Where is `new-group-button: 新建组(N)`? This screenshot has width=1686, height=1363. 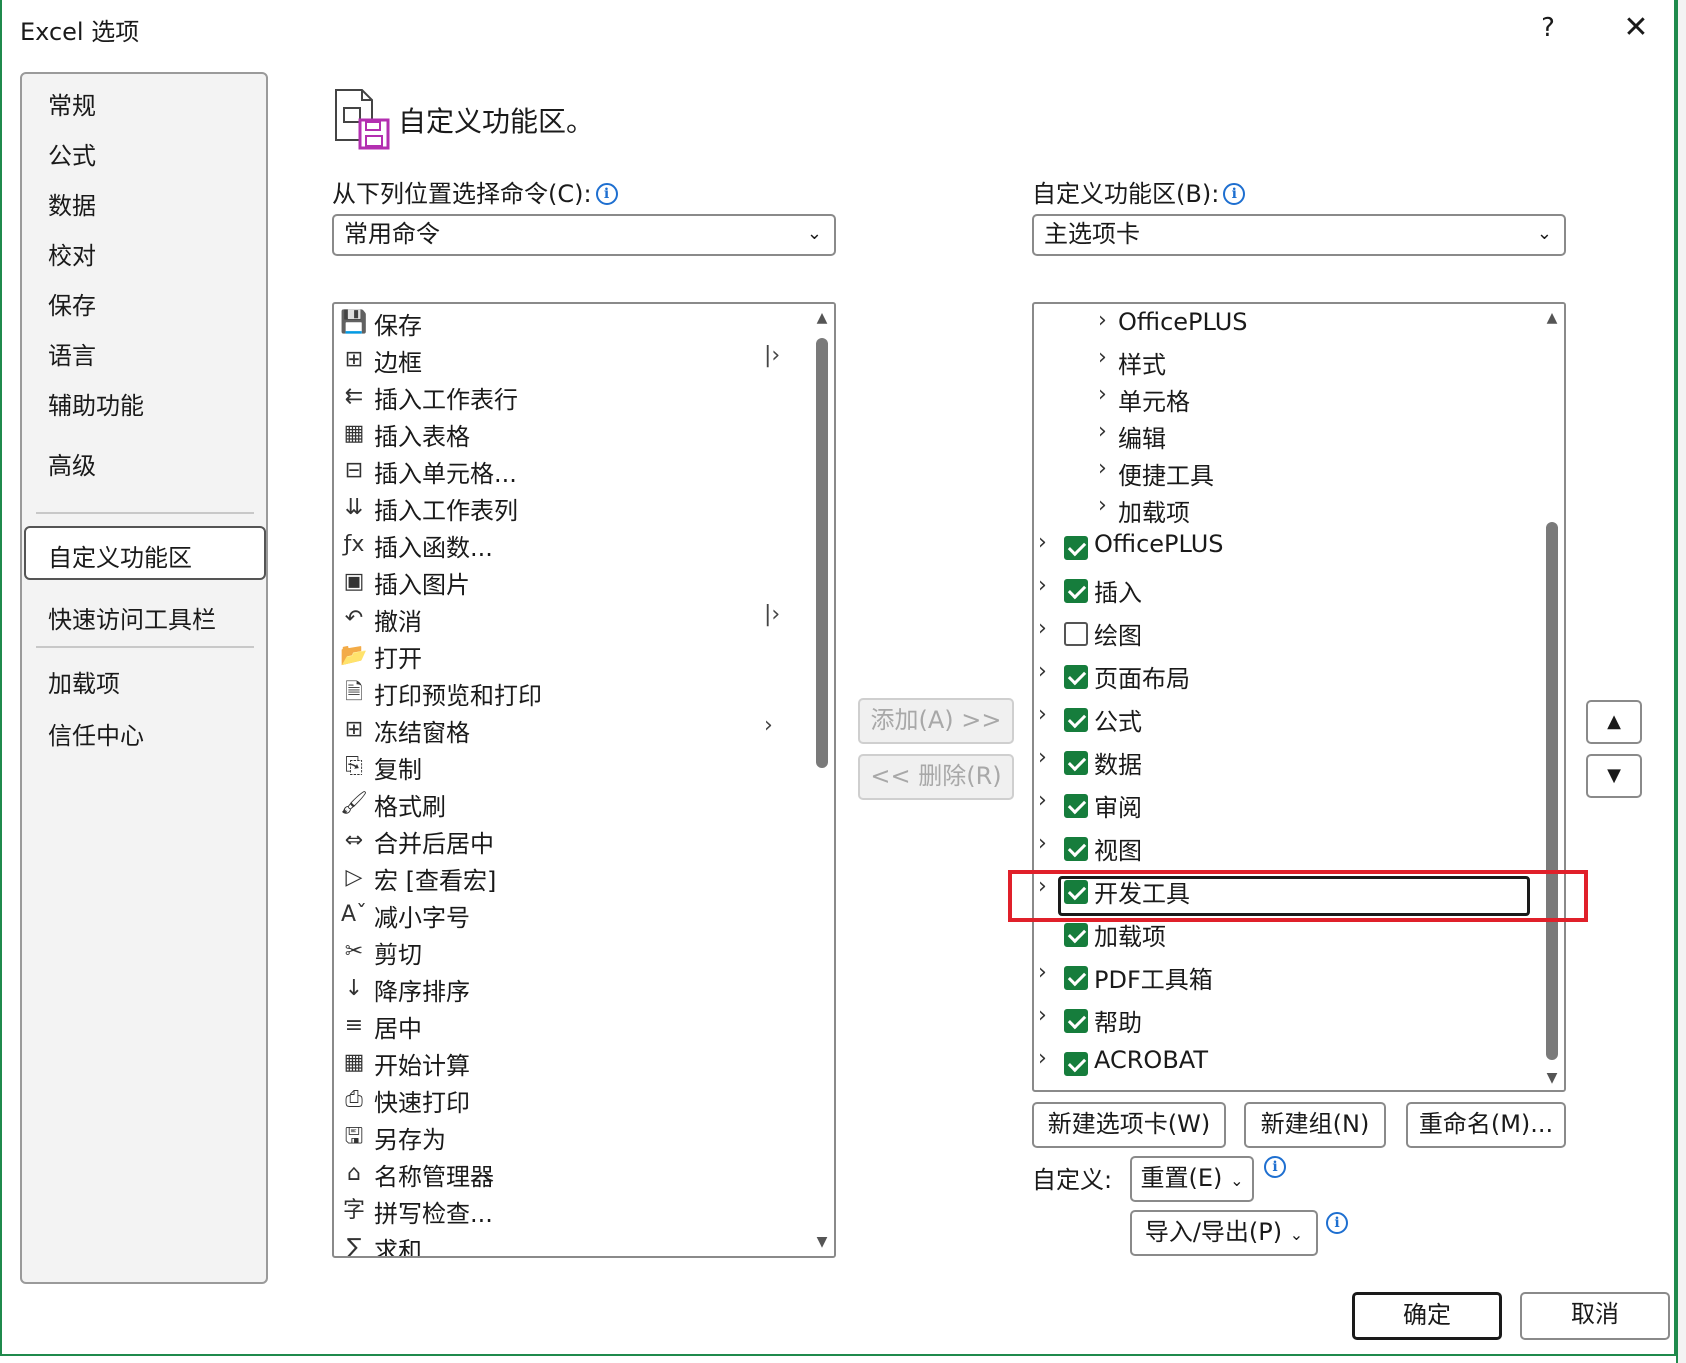
new-group-button: 新建组(N) is located at coordinates (1315, 1125).